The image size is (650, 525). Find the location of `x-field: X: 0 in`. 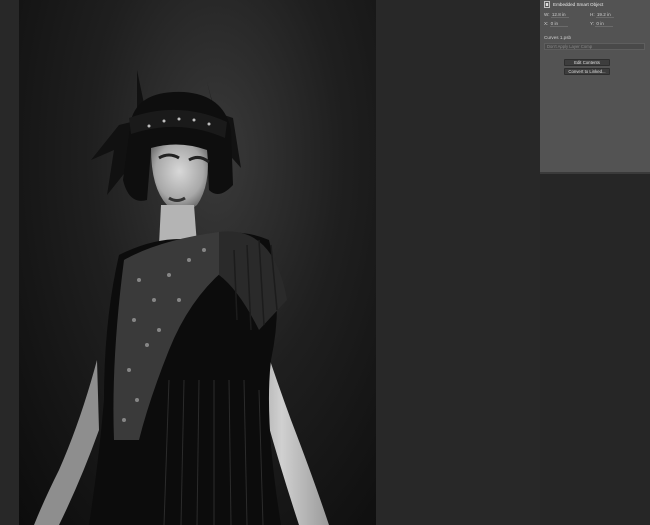

x-field: X: 0 in is located at coordinates (556, 24).